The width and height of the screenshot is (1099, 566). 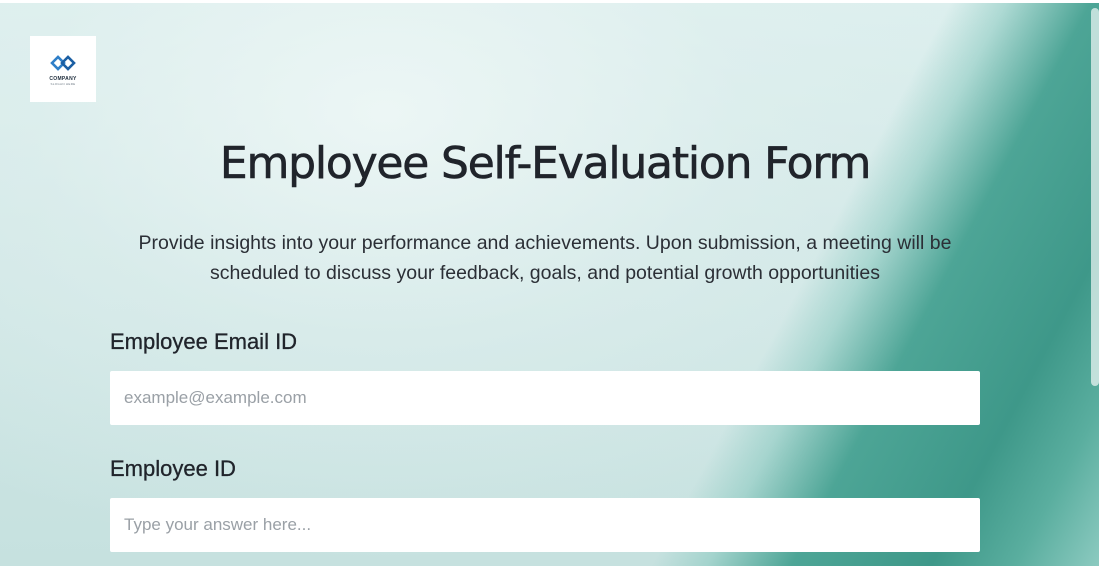 I want to click on top-border, so click(x=549, y=1).